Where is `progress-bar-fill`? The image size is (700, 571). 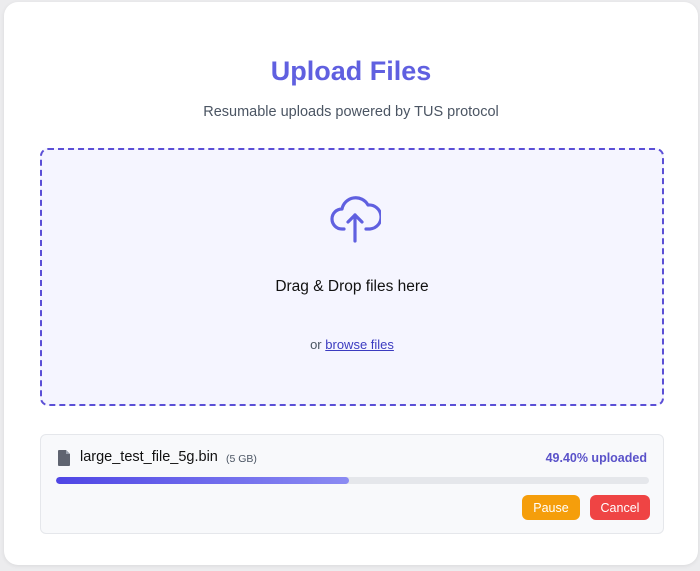 progress-bar-fill is located at coordinates (202, 480).